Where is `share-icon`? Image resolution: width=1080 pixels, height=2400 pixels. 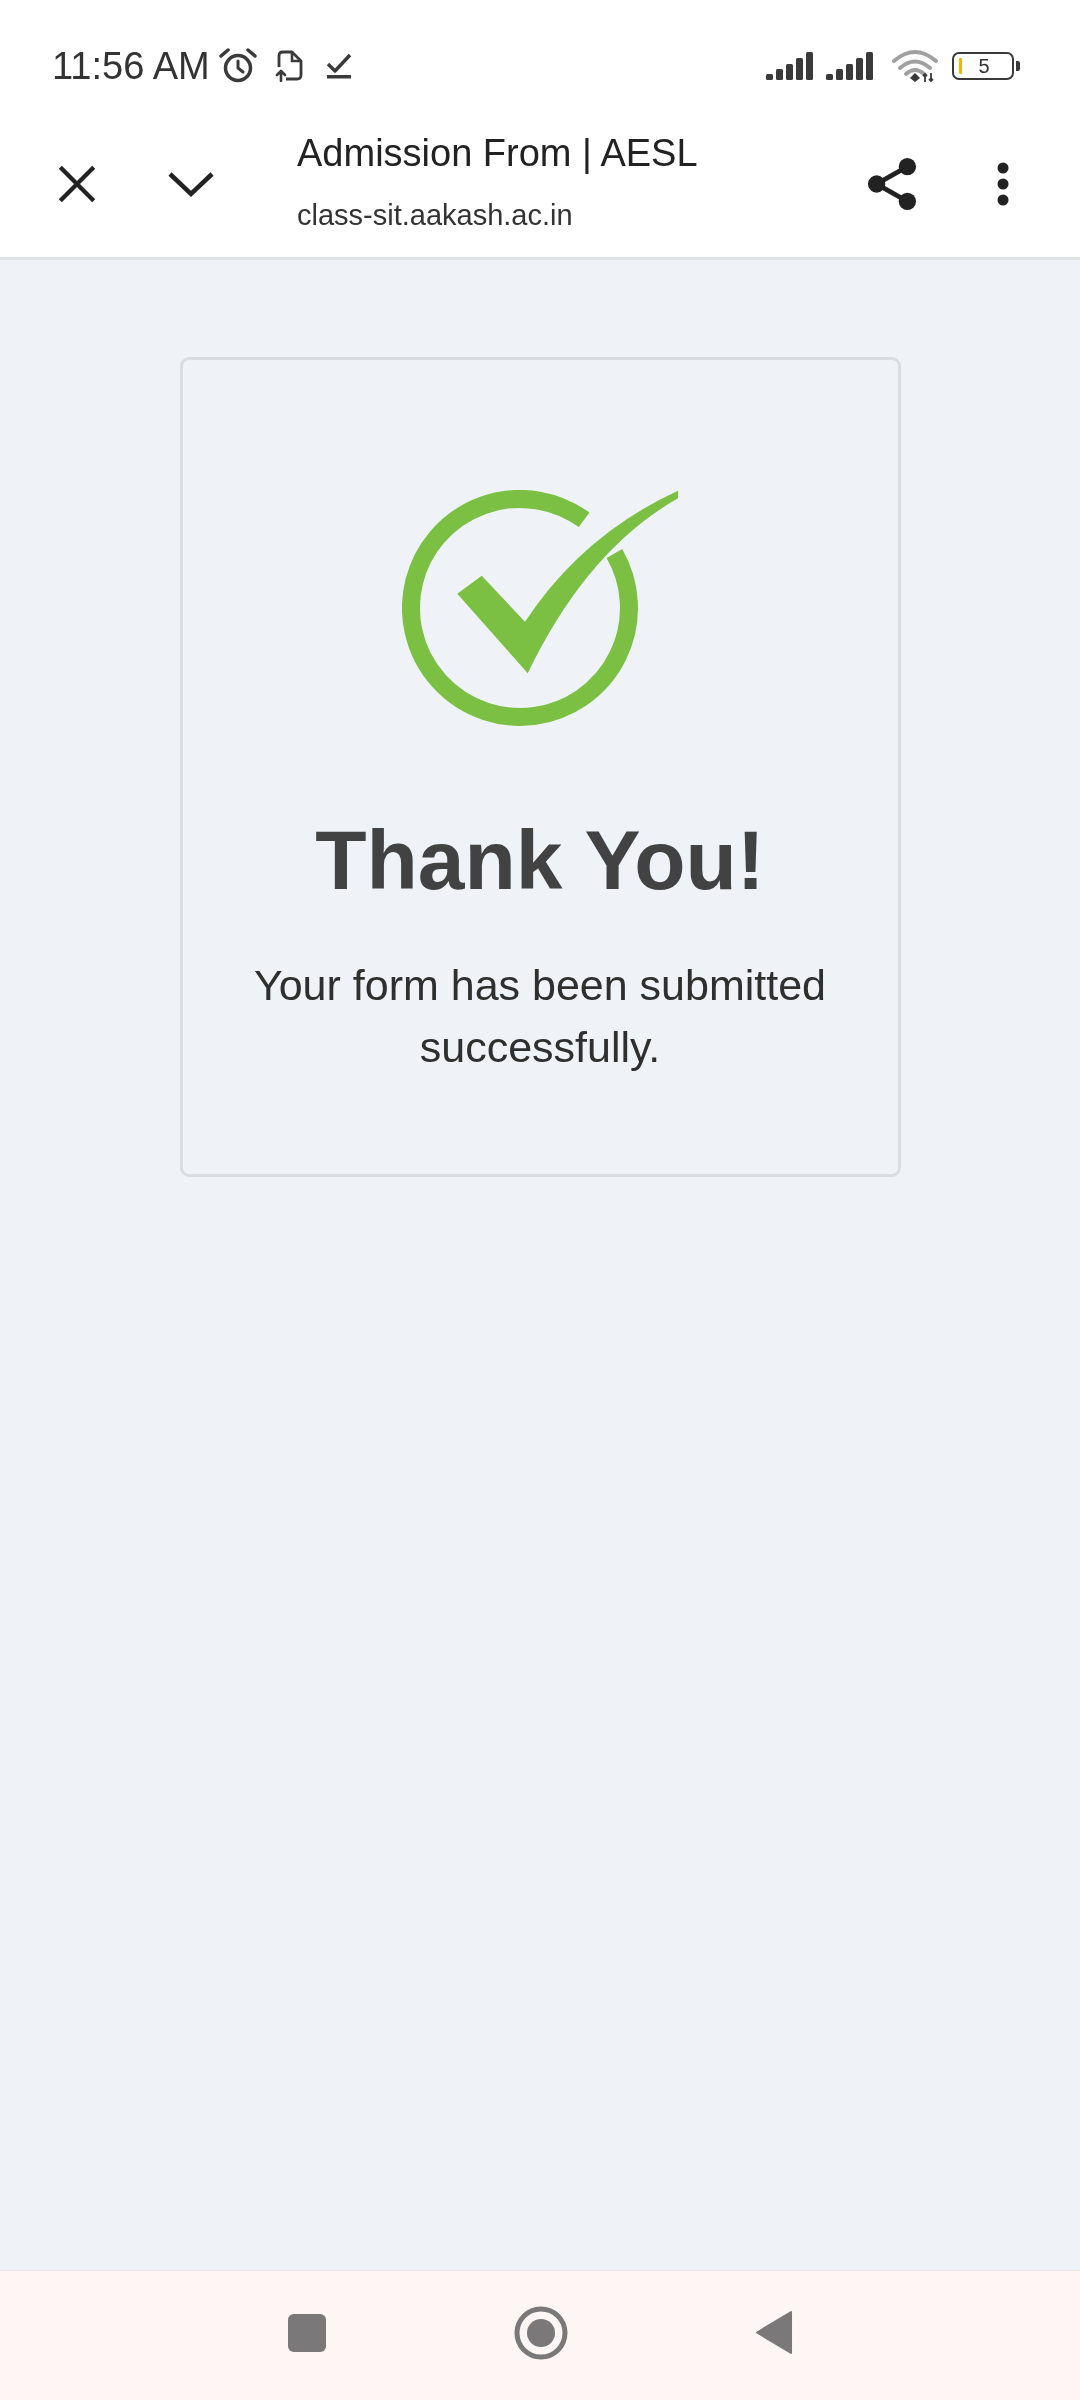 share-icon is located at coordinates (892, 183).